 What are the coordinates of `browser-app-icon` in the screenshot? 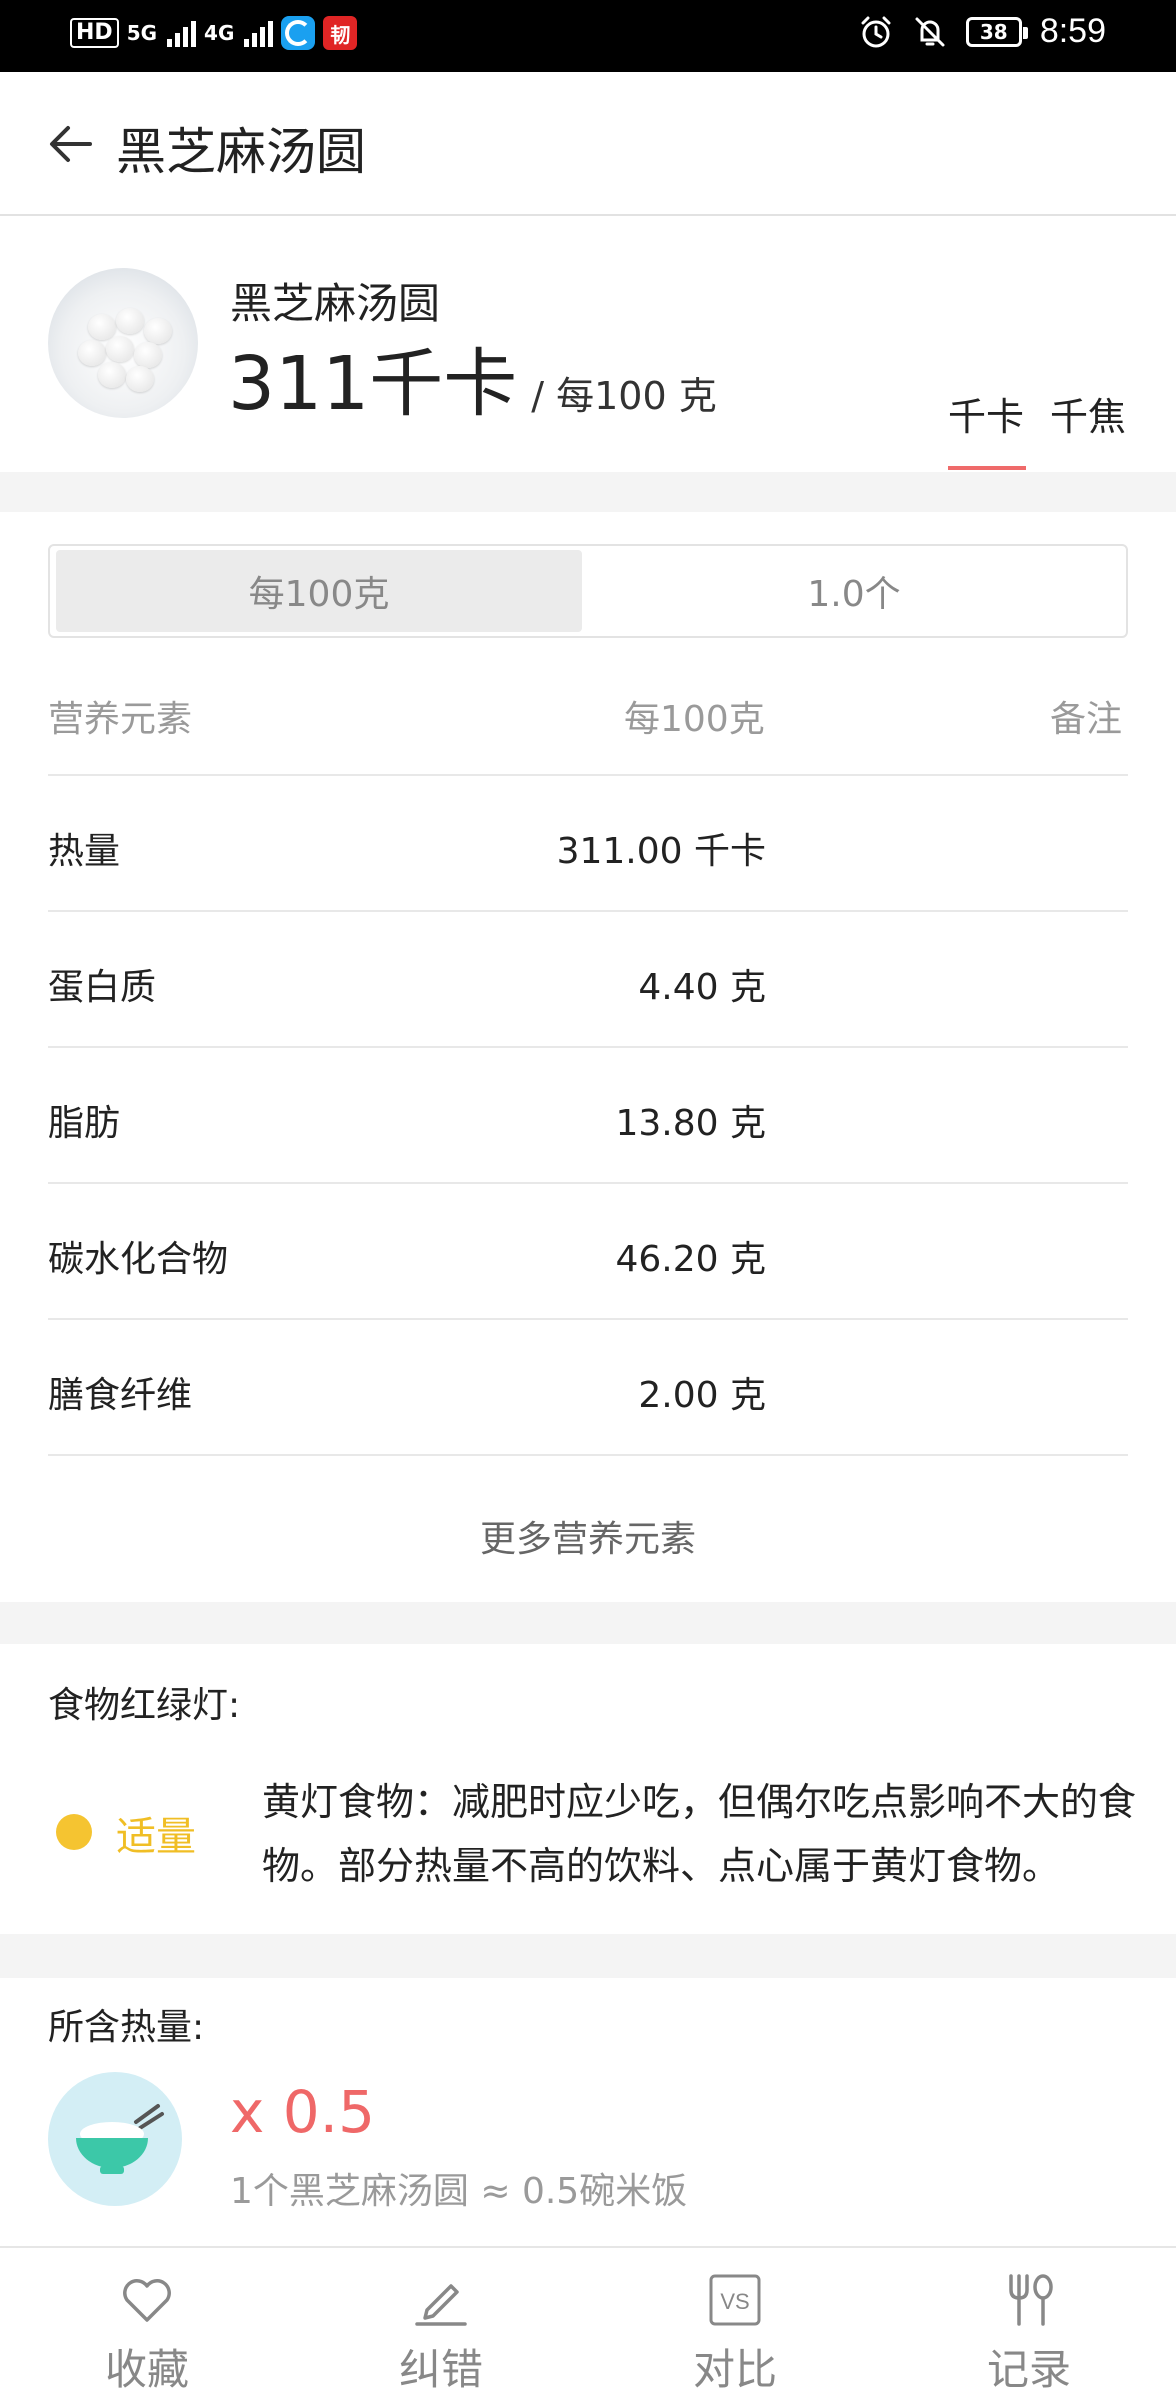 It's located at (298, 33).